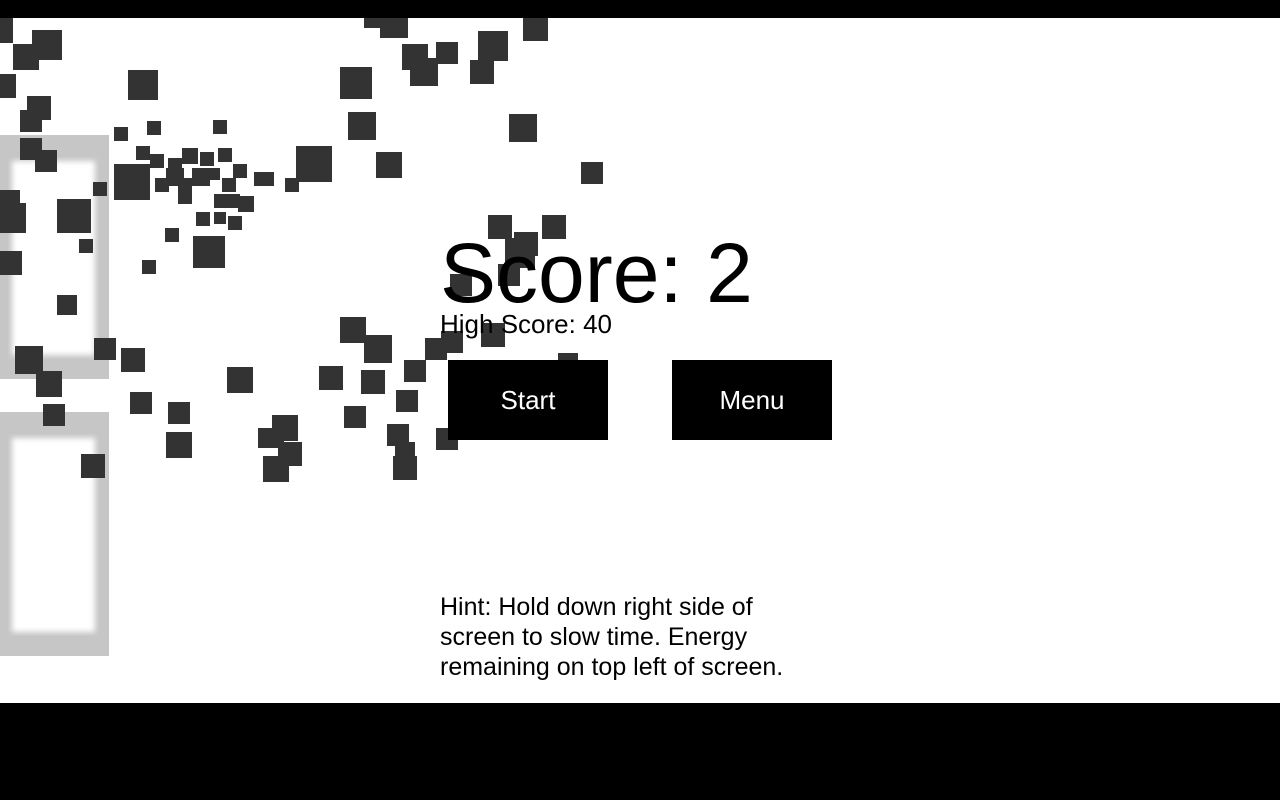  I want to click on menu-button: Menu, so click(752, 400).